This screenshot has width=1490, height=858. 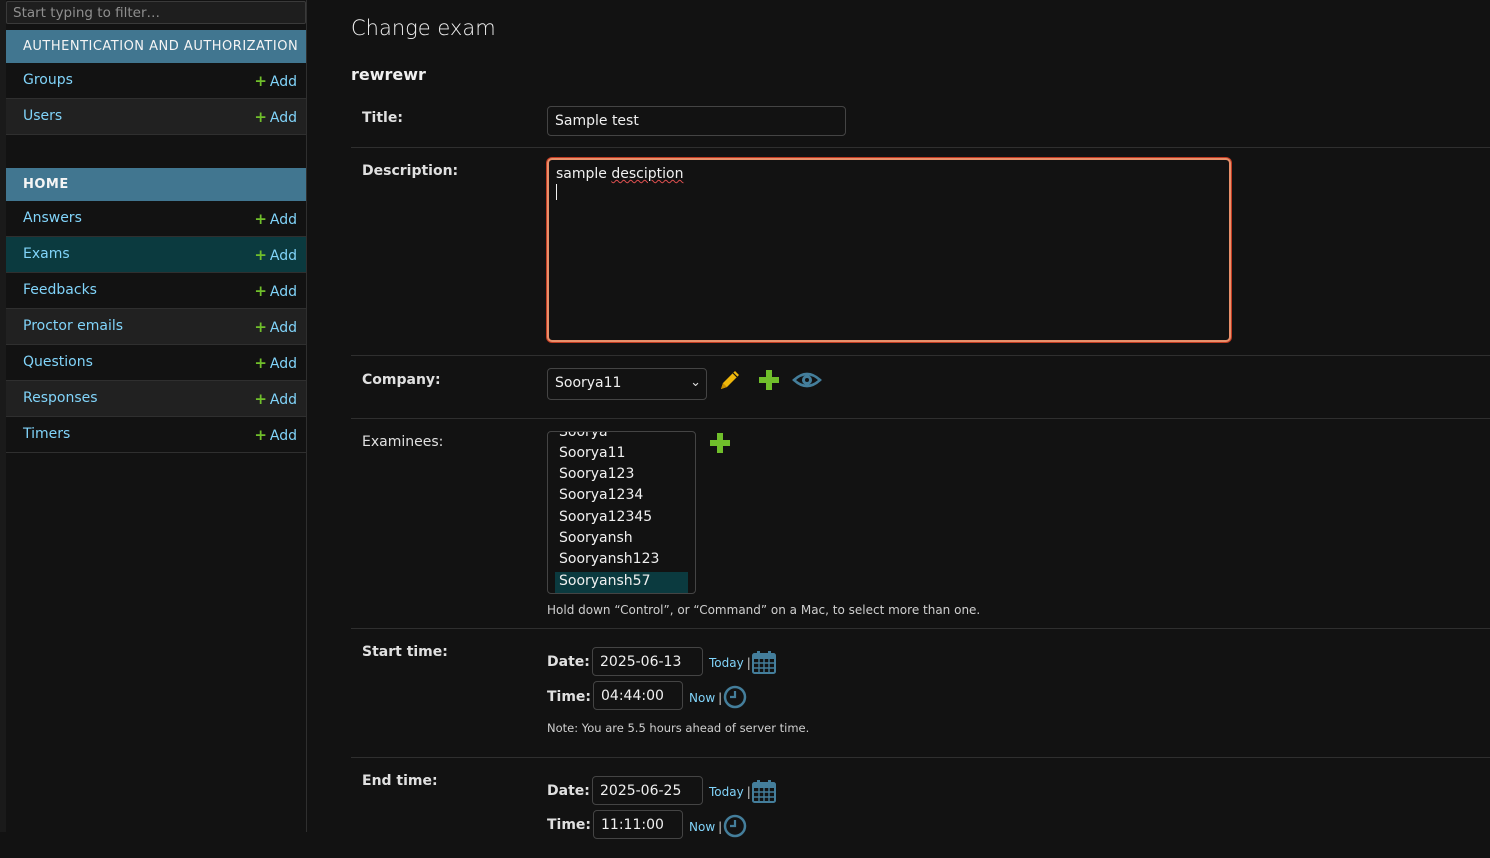 What do you see at coordinates (156, 255) in the screenshot?
I see `sidebar-item-exams: Exams + Add` at bounding box center [156, 255].